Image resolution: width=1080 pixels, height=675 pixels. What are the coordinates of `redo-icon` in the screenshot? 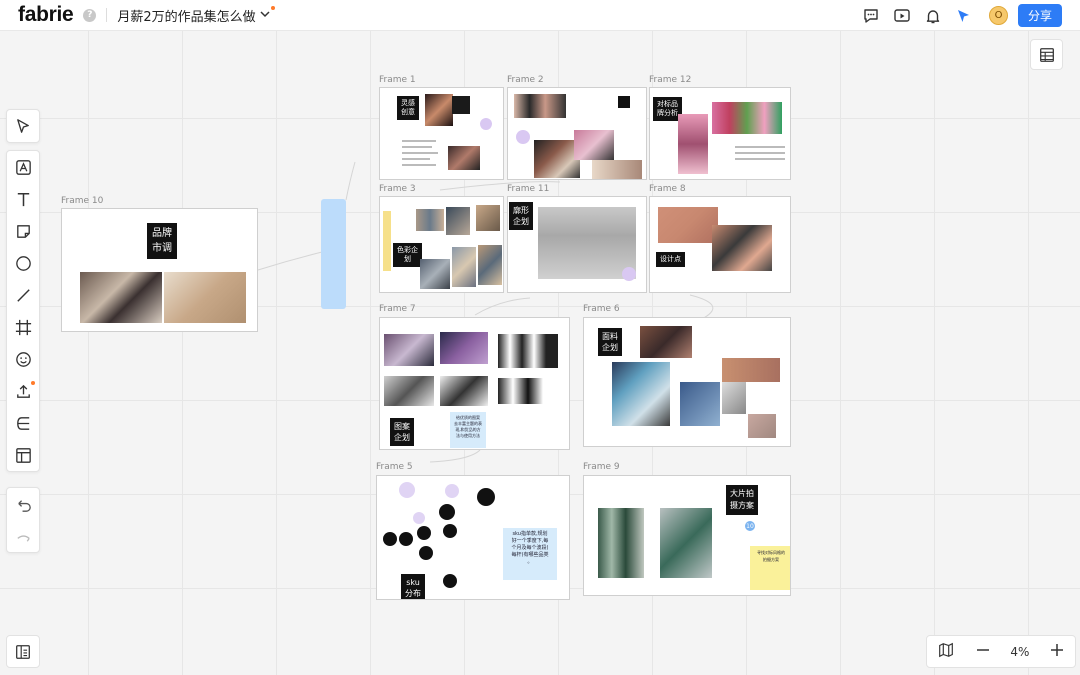 It's located at (23, 538).